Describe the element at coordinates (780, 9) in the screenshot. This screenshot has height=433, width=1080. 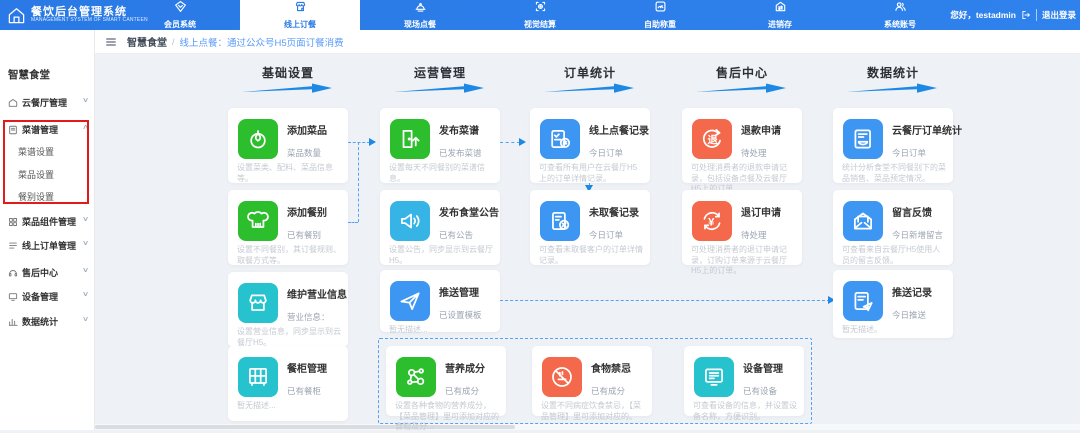
I see `inventory-icon` at that location.